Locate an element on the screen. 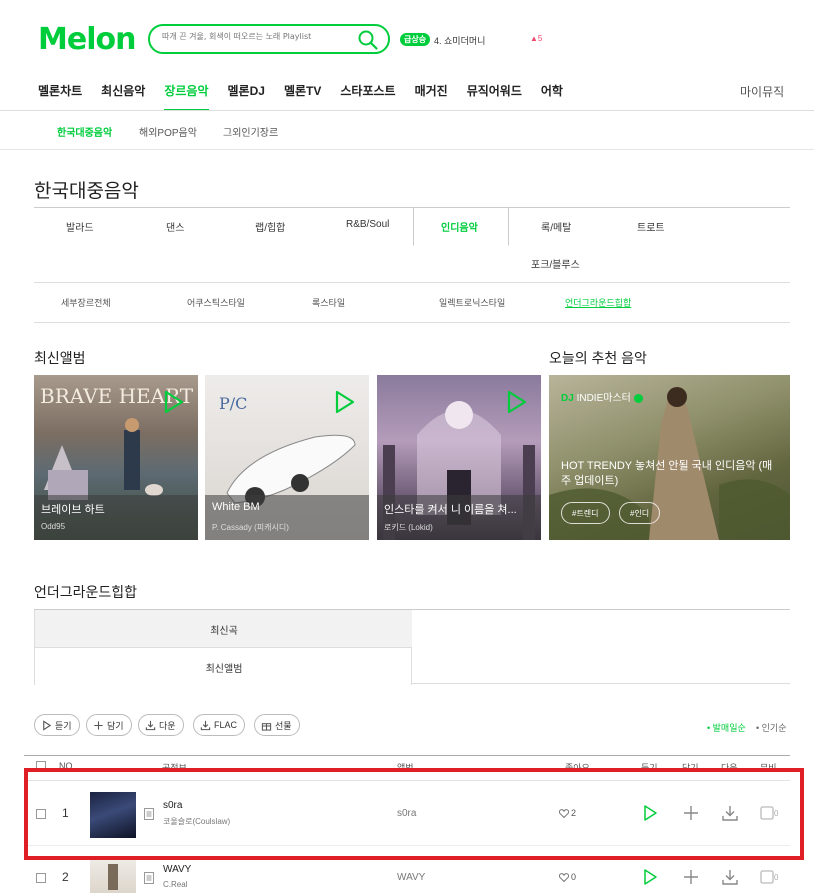  nav-item-my-music: 마이뮤직 is located at coordinates (762, 91).